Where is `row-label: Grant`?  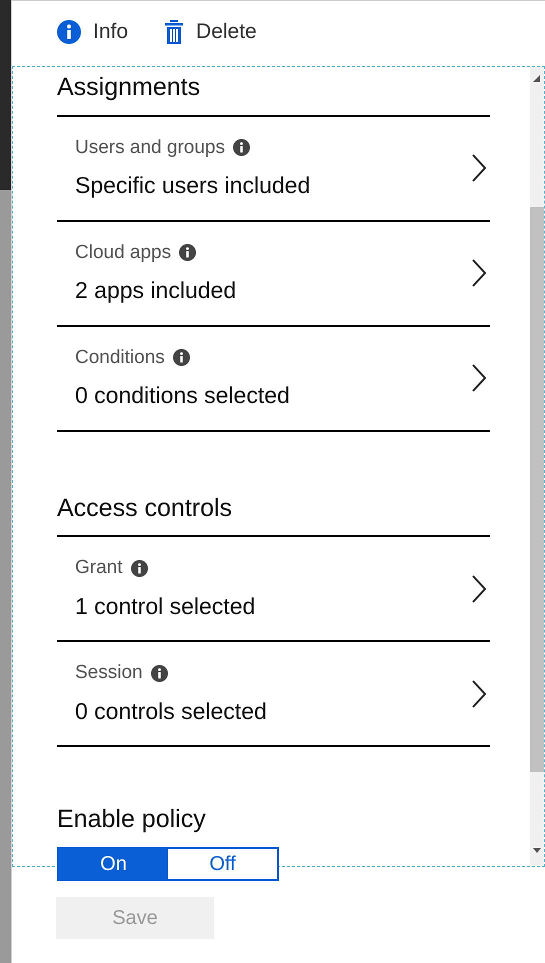 row-label: Grant is located at coordinates (99, 568).